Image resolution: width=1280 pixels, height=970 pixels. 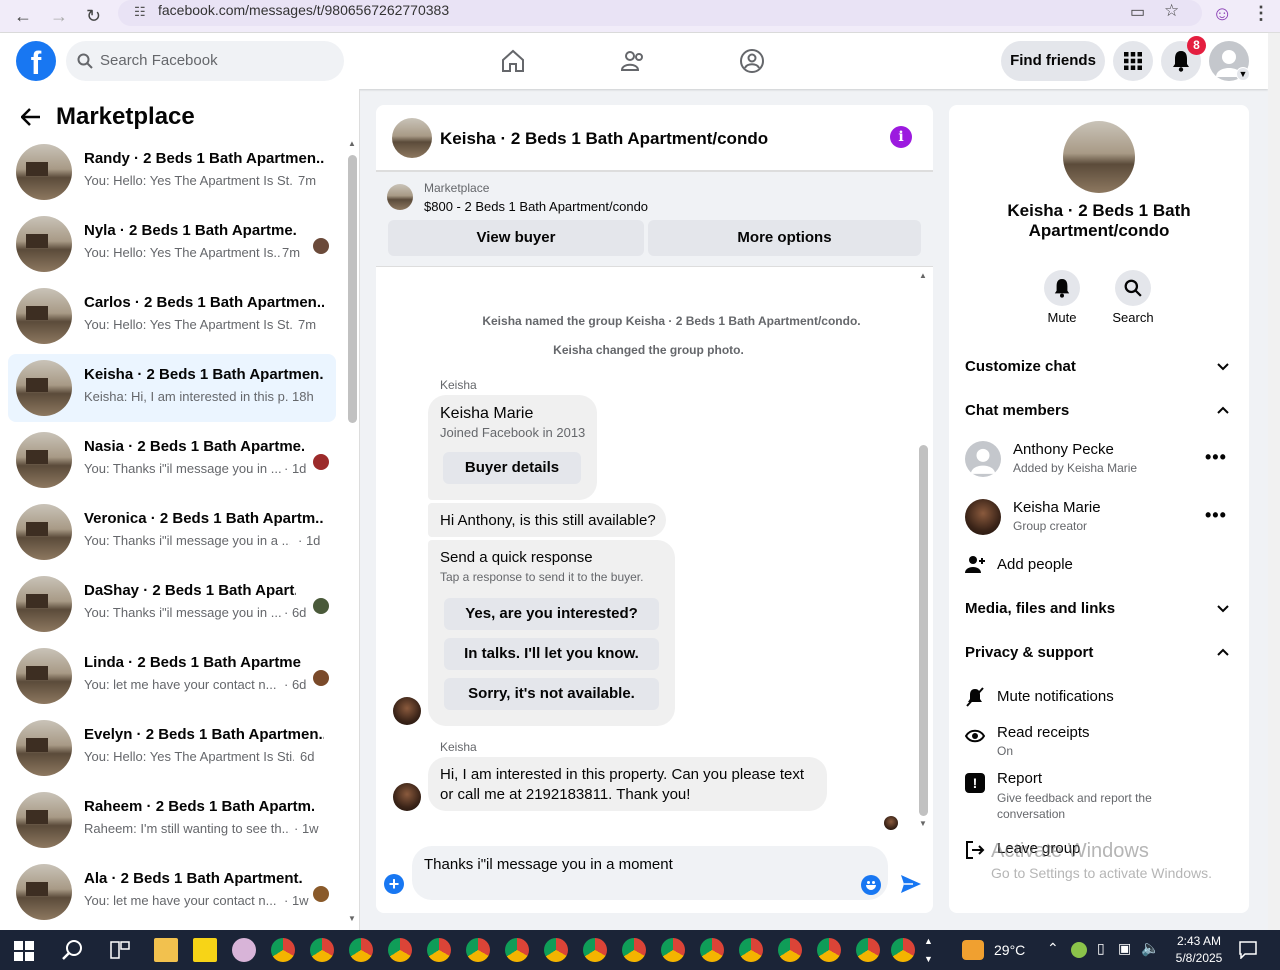 What do you see at coordinates (1057, 507) in the screenshot?
I see `member-name: Keisha Marie` at bounding box center [1057, 507].